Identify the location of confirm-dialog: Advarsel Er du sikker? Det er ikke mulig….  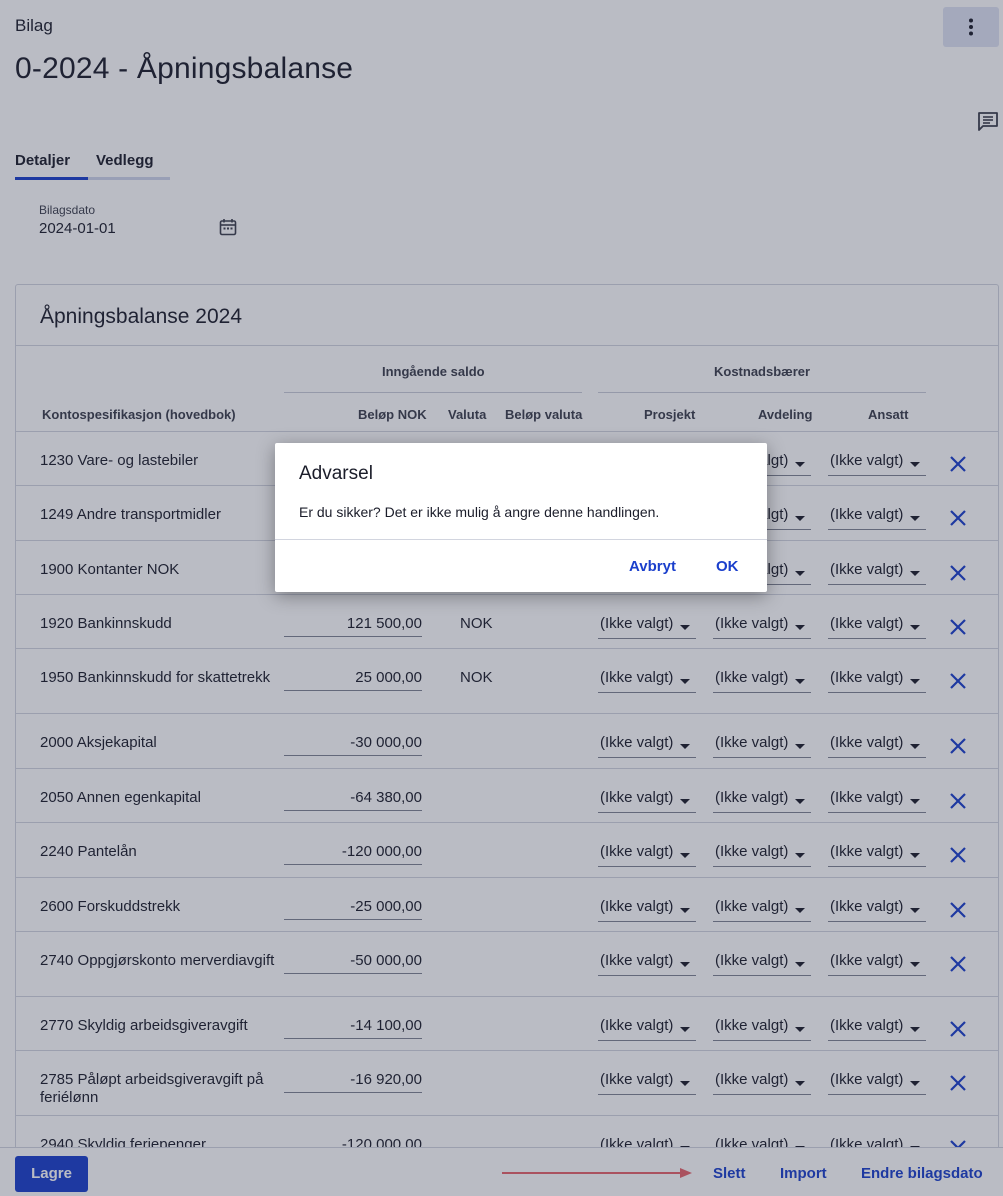
(521, 517).